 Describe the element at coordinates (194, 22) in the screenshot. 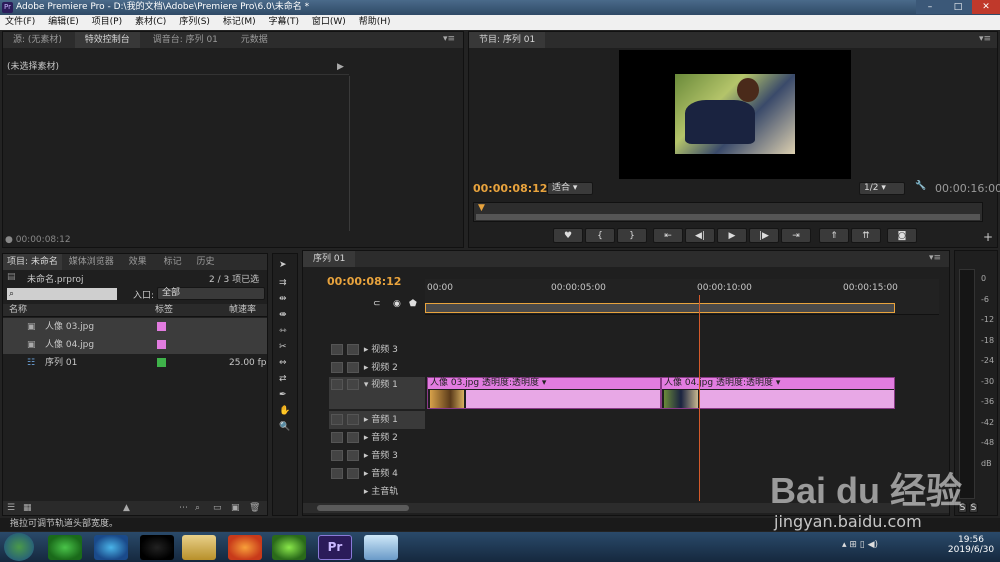

I see `menu-sequence: 序列(S)` at that location.